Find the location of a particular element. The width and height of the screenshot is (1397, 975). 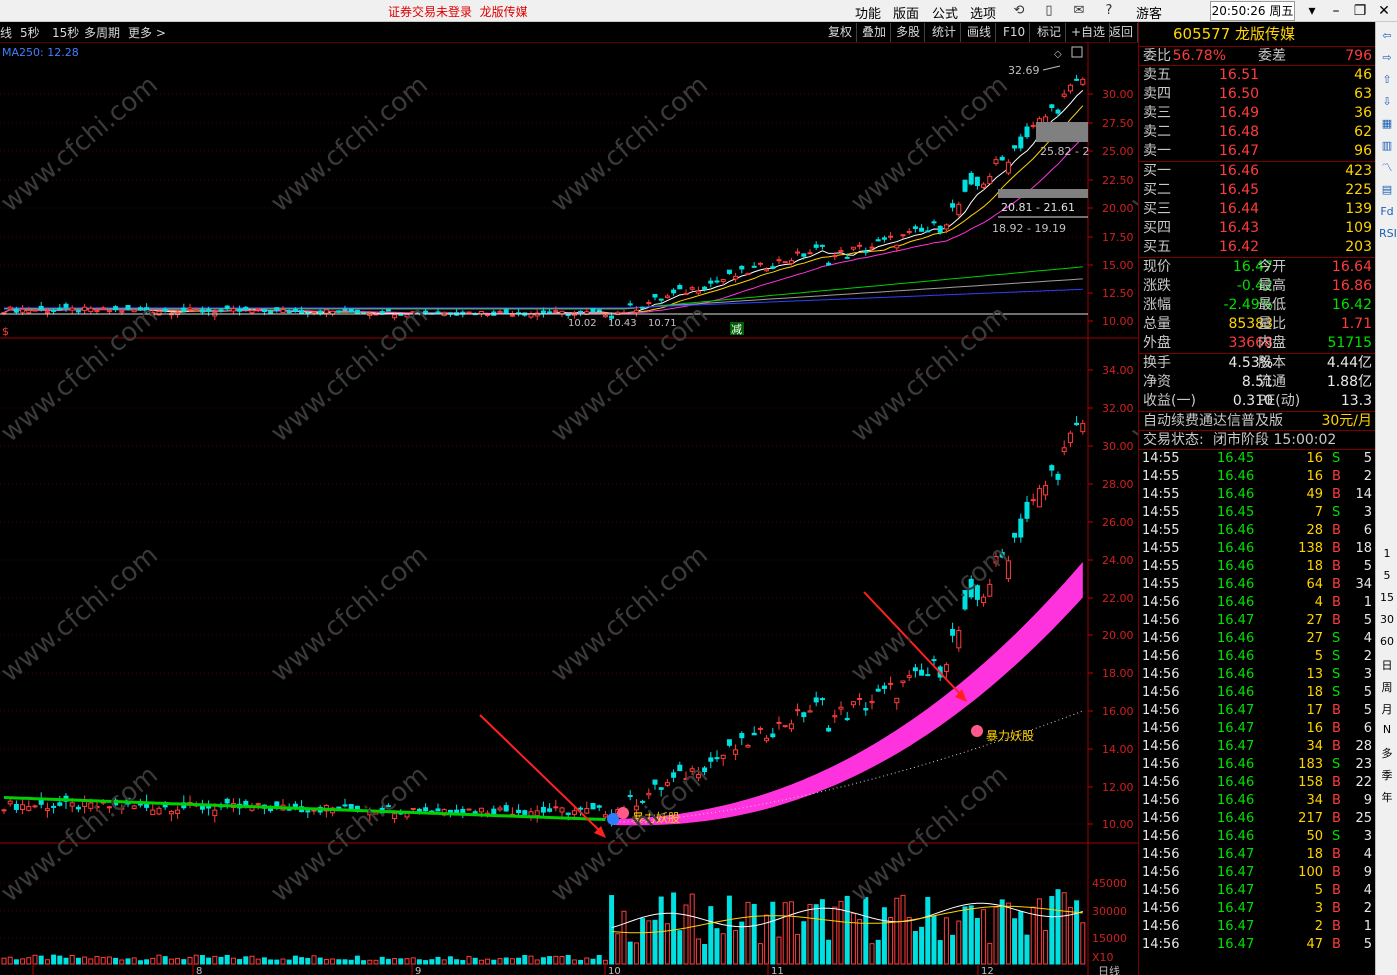

period-more: 更多 > is located at coordinates (147, 32).